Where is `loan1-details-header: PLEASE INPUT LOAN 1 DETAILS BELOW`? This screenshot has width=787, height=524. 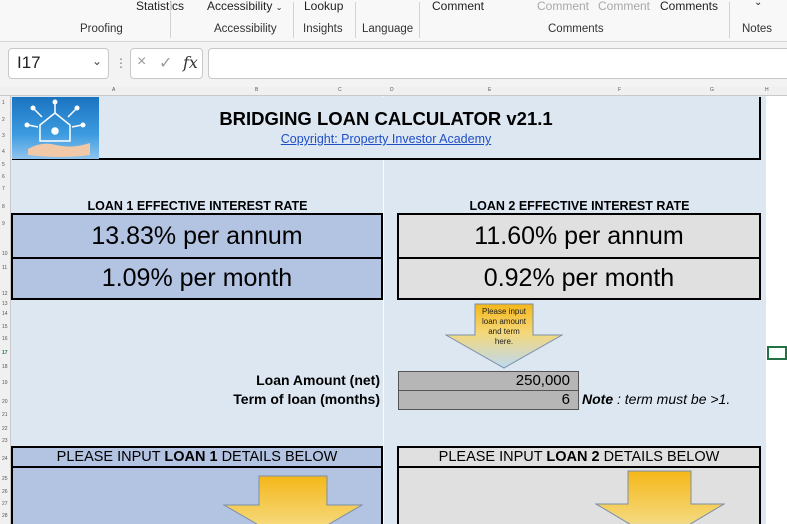 loan1-details-header: PLEASE INPUT LOAN 1 DETAILS BELOW is located at coordinates (197, 458).